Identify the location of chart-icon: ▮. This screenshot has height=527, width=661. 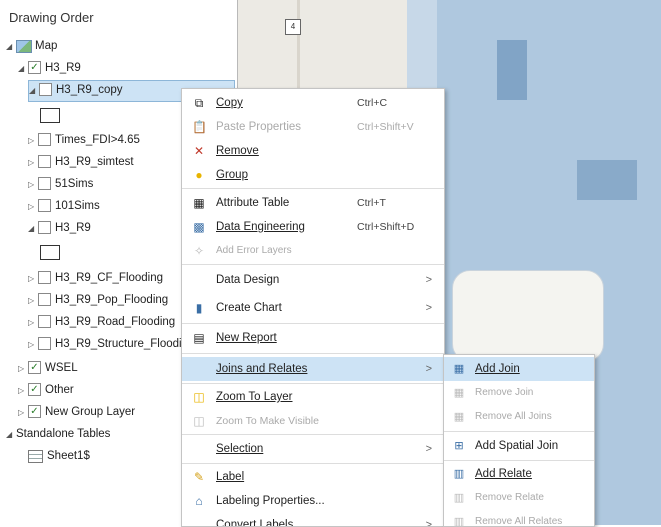
(199, 308).